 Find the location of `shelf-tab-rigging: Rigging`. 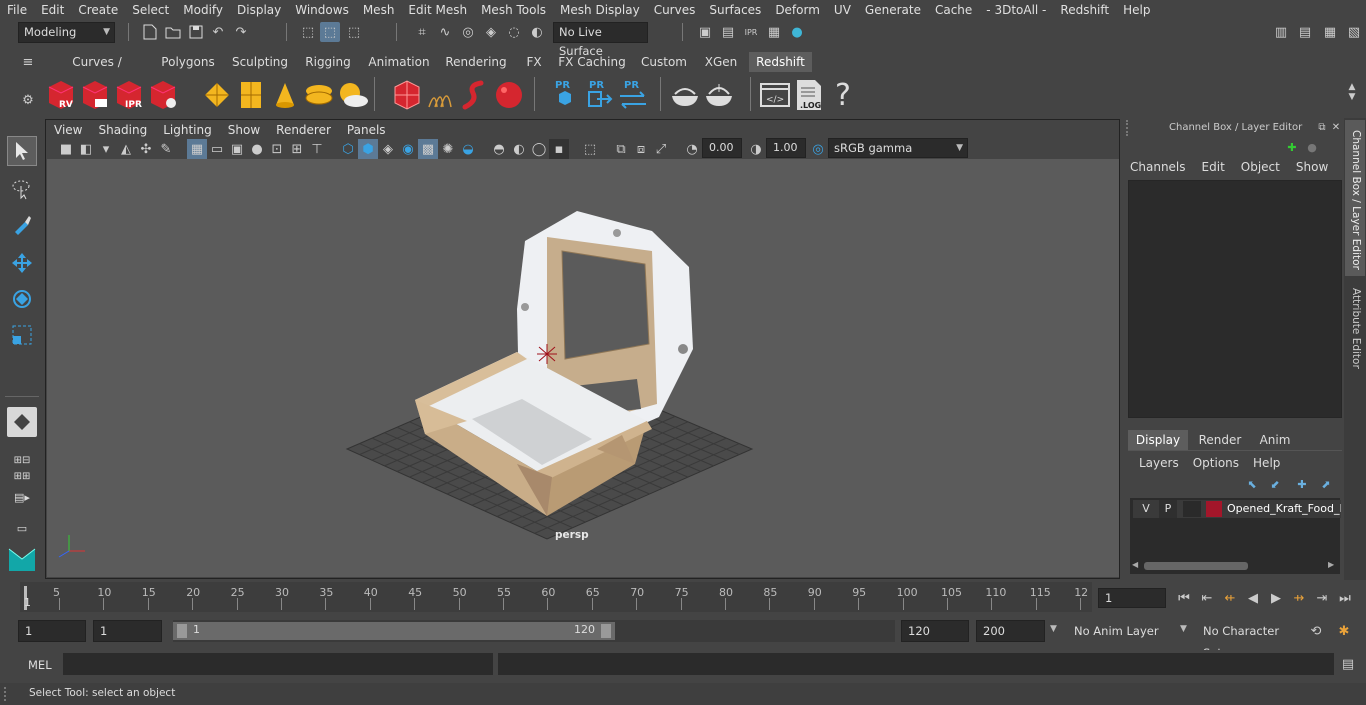

shelf-tab-rigging: Rigging is located at coordinates (328, 62).